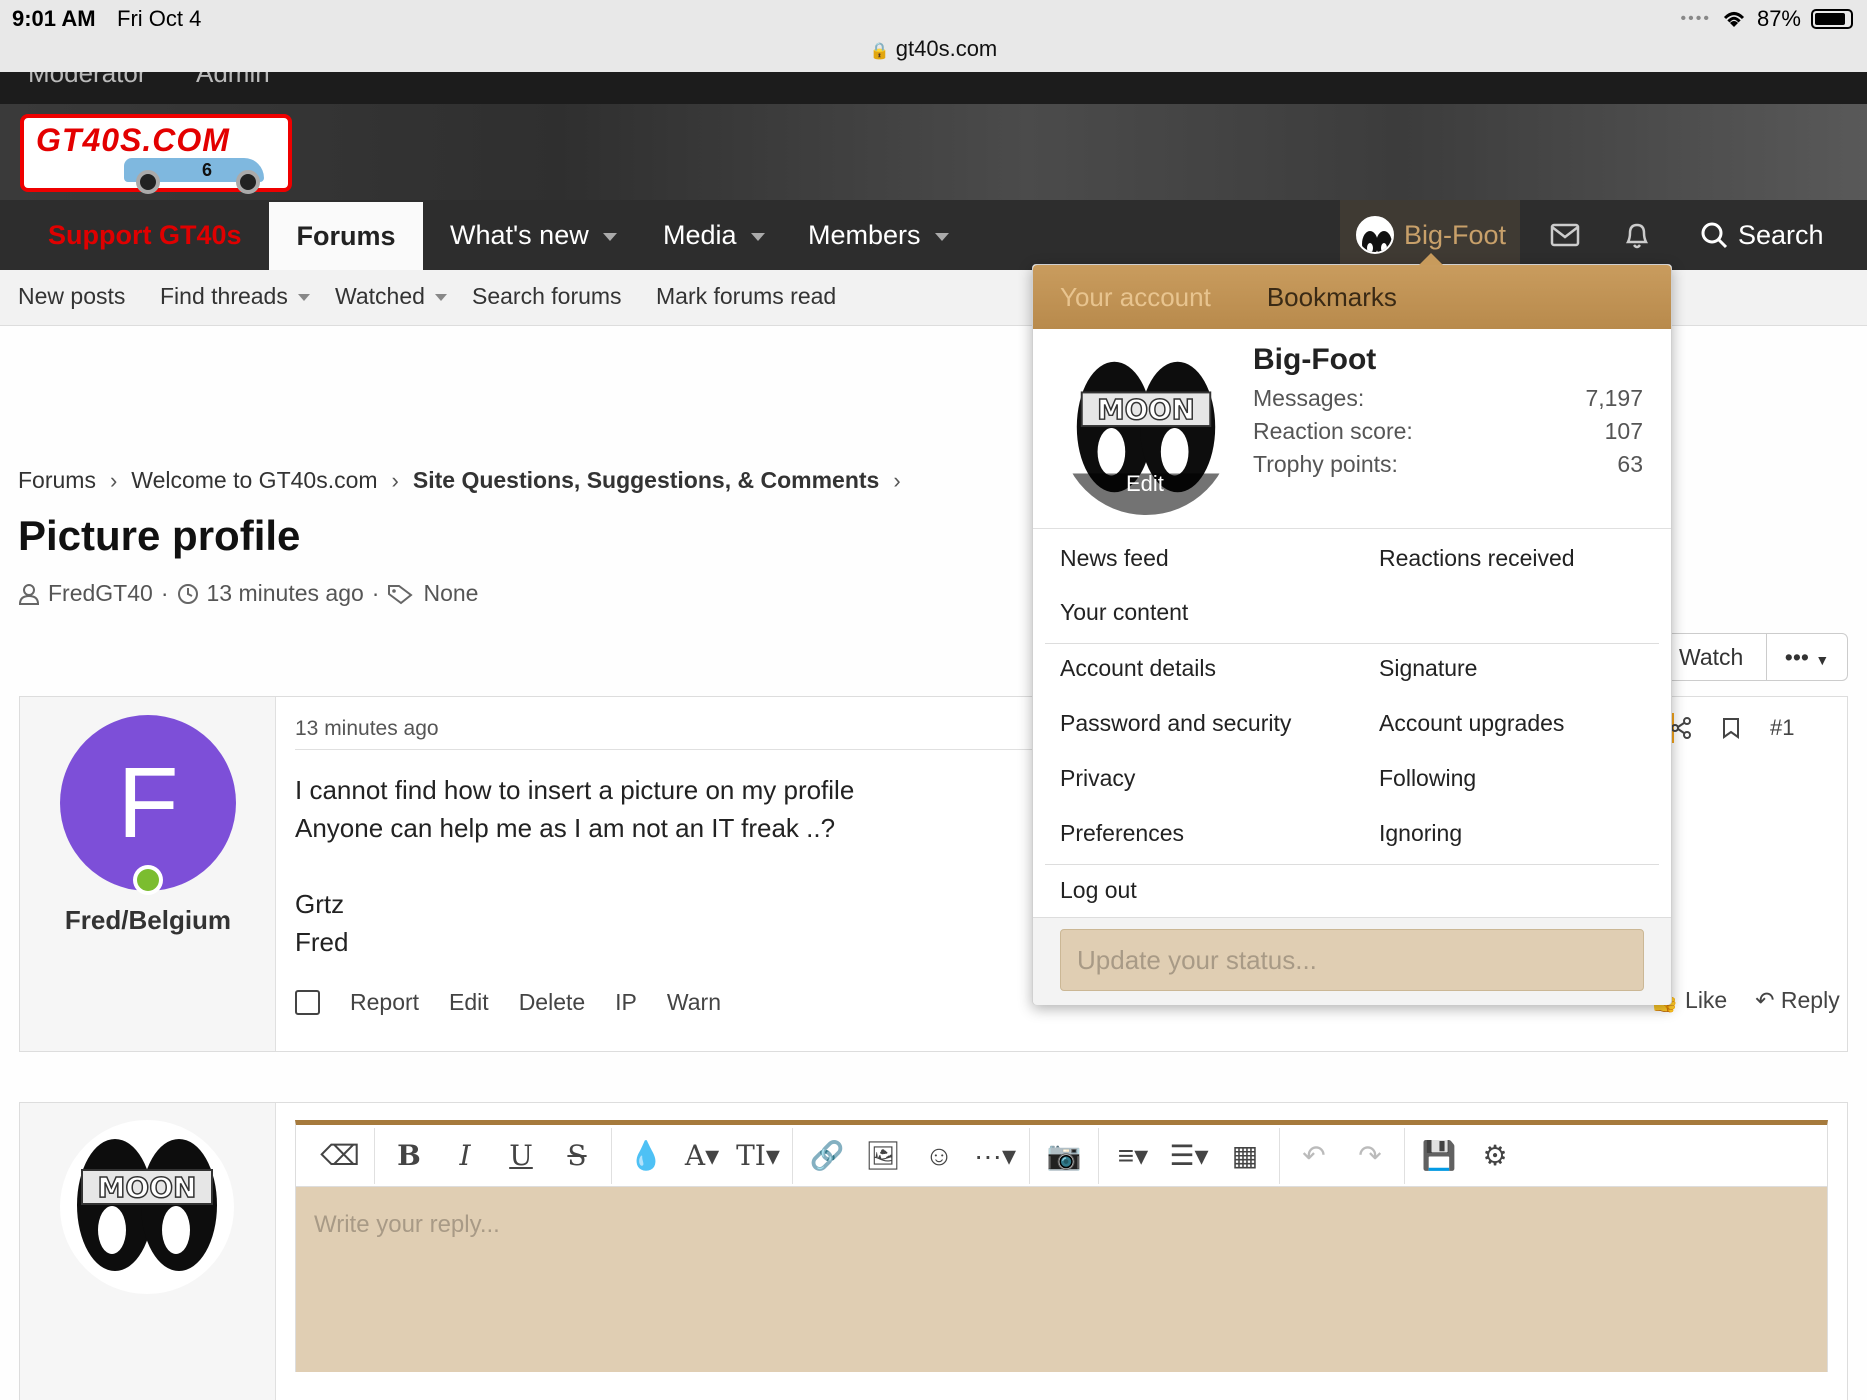 Image resolution: width=1867 pixels, height=1400 pixels. I want to click on avatar: MOON Edit, so click(1146, 429).